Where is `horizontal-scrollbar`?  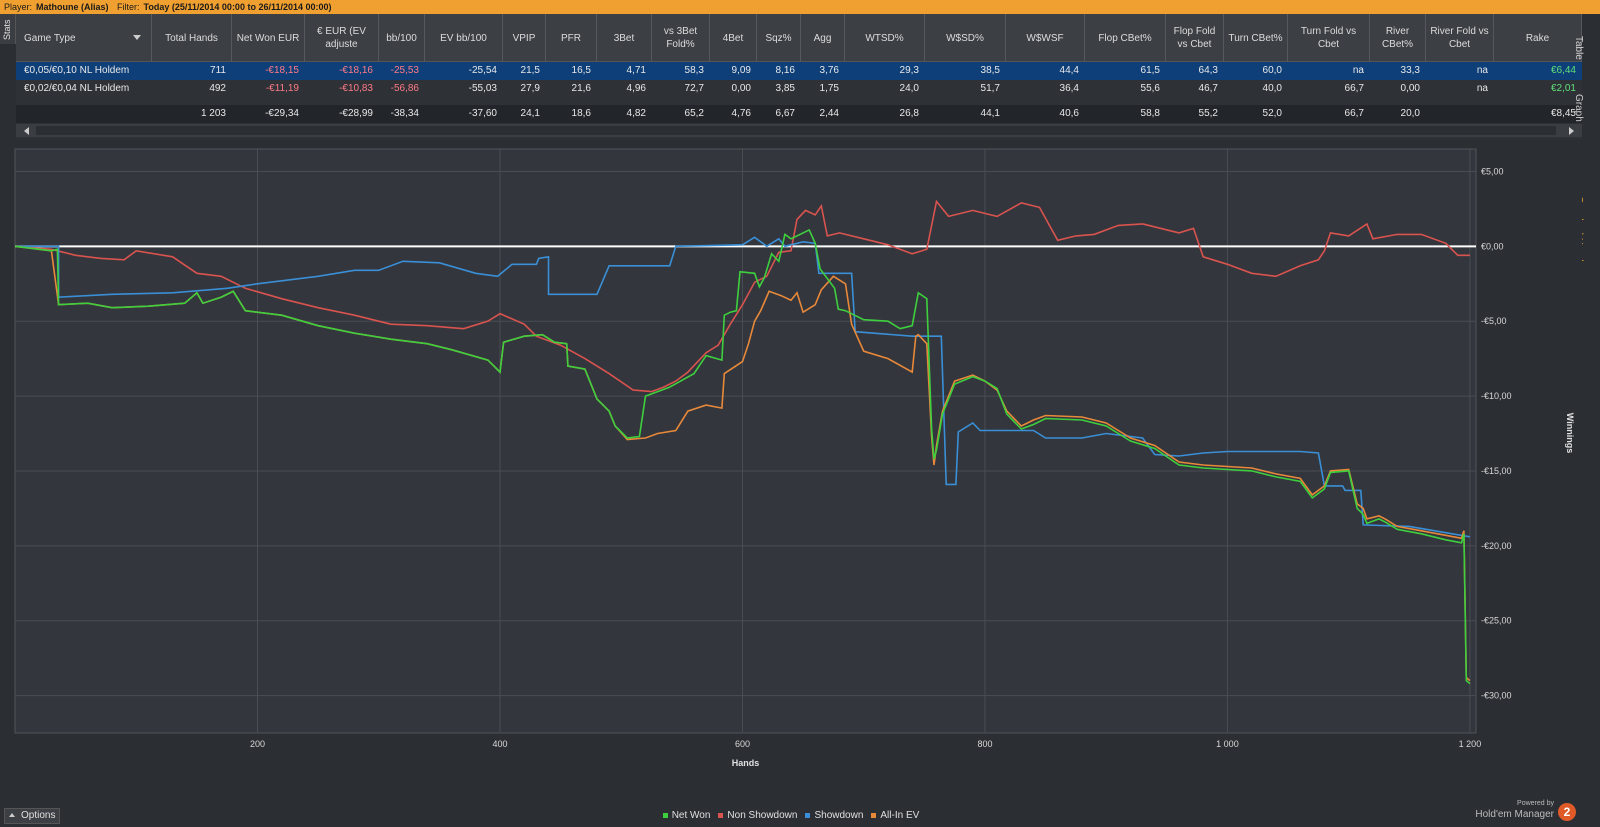 horizontal-scrollbar is located at coordinates (799, 130).